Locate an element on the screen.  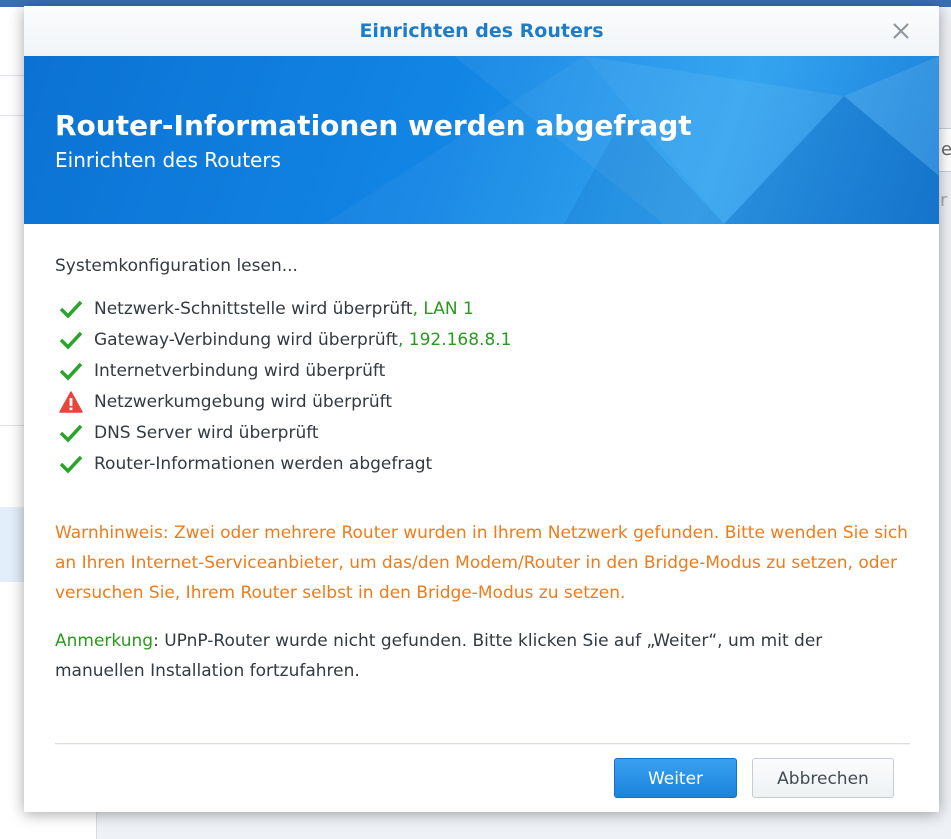
footer-divider is located at coordinates (482, 743).